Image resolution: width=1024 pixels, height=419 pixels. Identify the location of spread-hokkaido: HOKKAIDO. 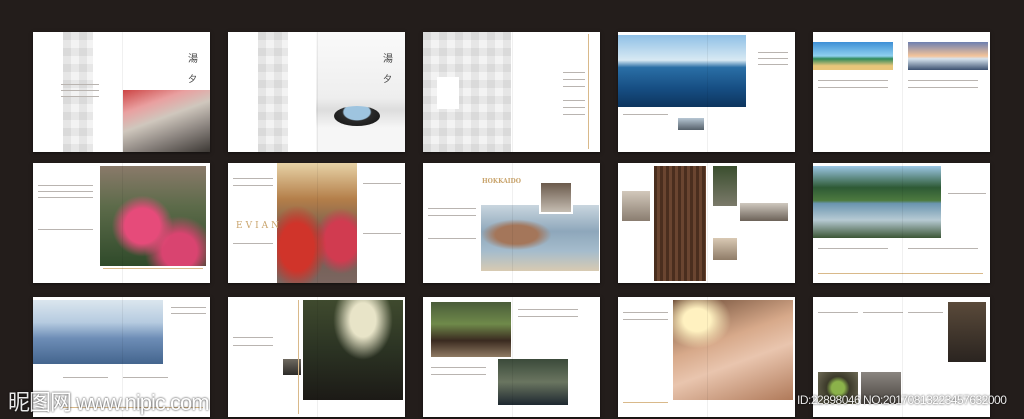
(511, 223).